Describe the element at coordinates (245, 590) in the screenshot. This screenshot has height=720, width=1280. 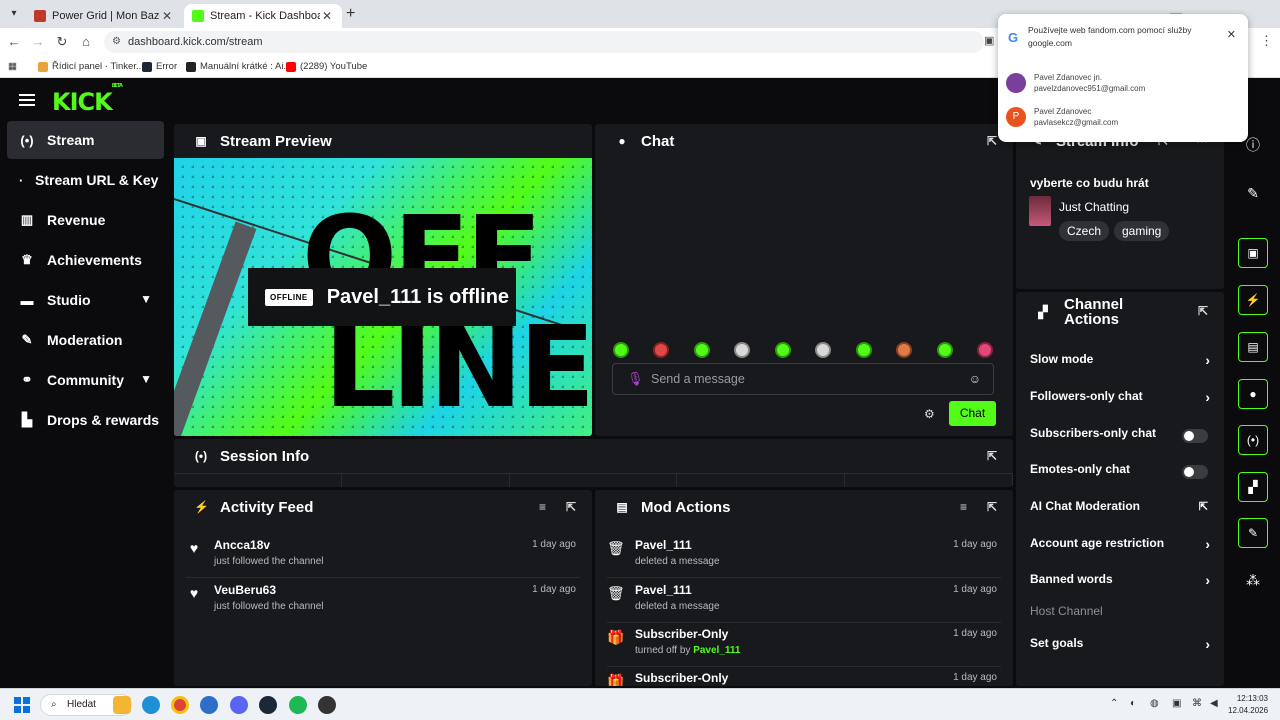
I see `activity-user: VeuBeru63` at that location.